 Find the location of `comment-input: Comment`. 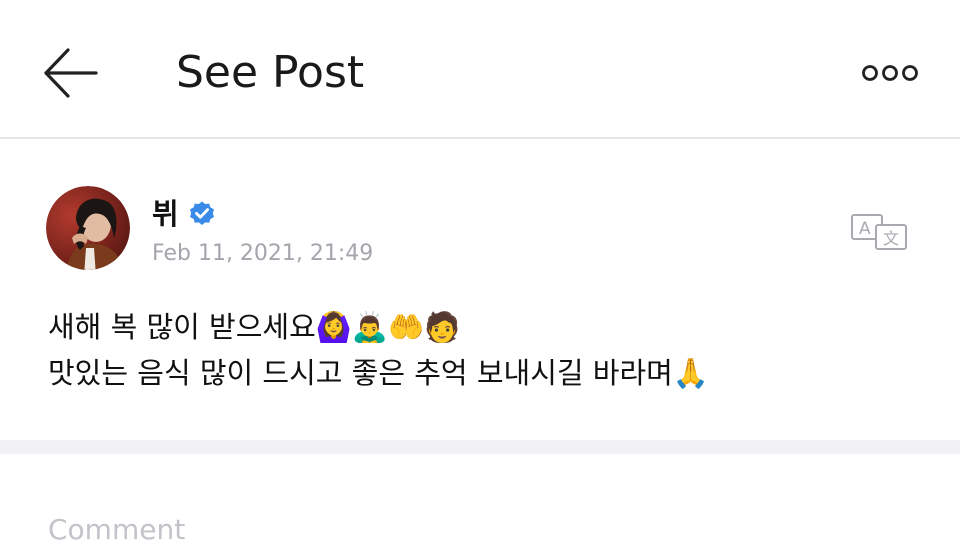

comment-input: Comment is located at coordinates (116, 530).